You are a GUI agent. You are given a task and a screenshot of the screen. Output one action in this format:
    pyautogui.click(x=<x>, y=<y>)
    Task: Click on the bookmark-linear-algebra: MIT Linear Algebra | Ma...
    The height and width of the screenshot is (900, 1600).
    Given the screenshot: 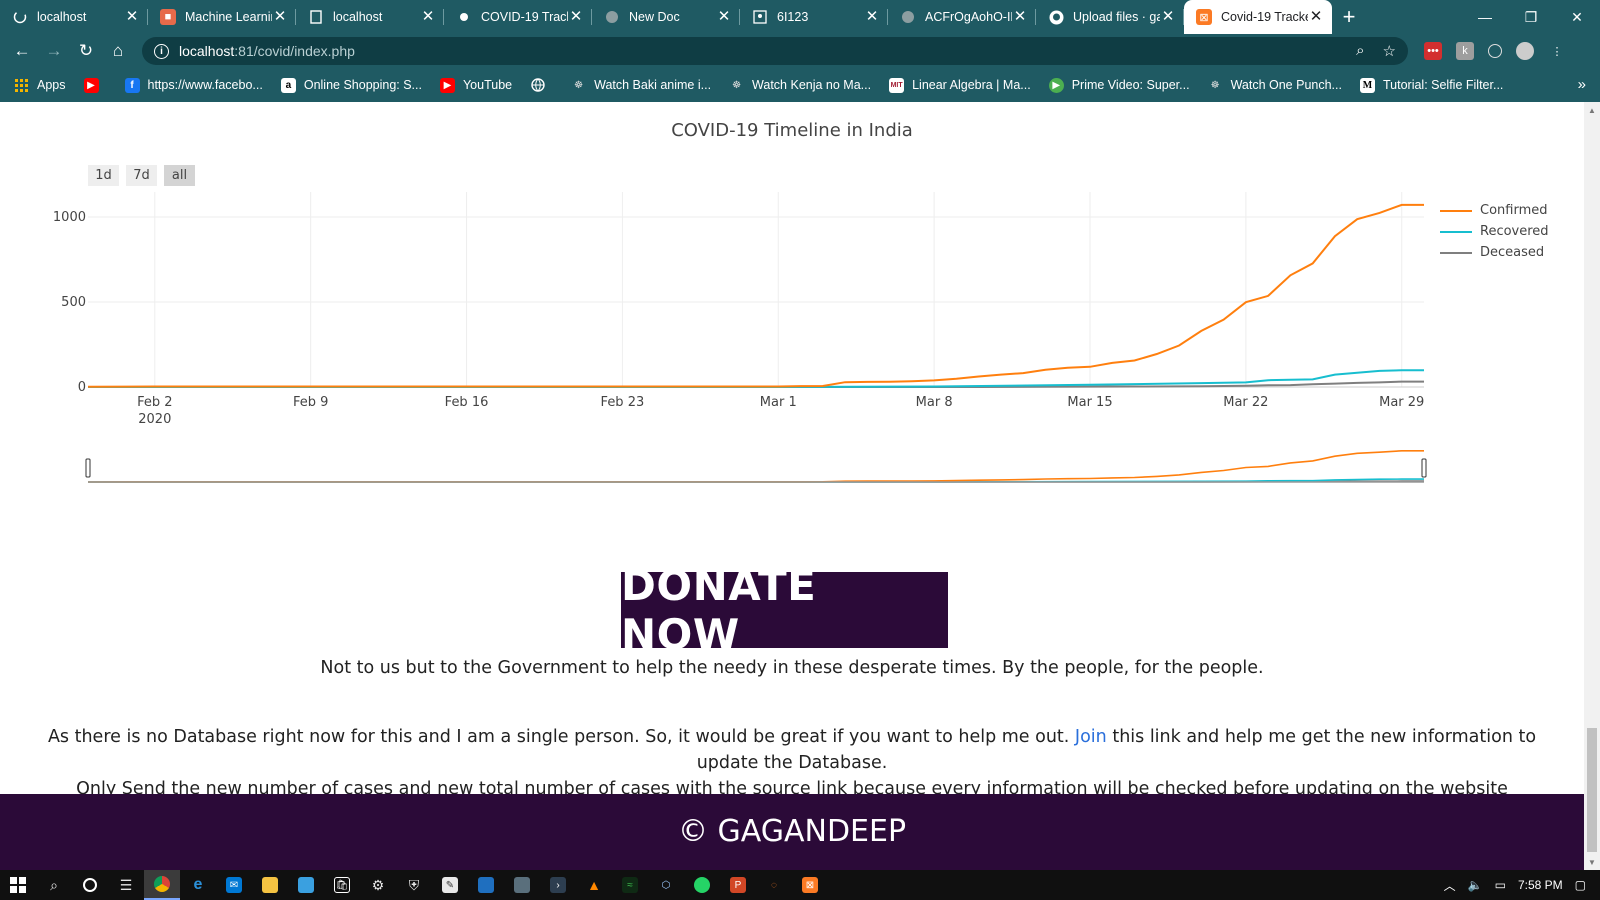 What is the action you would take?
    pyautogui.click(x=960, y=85)
    